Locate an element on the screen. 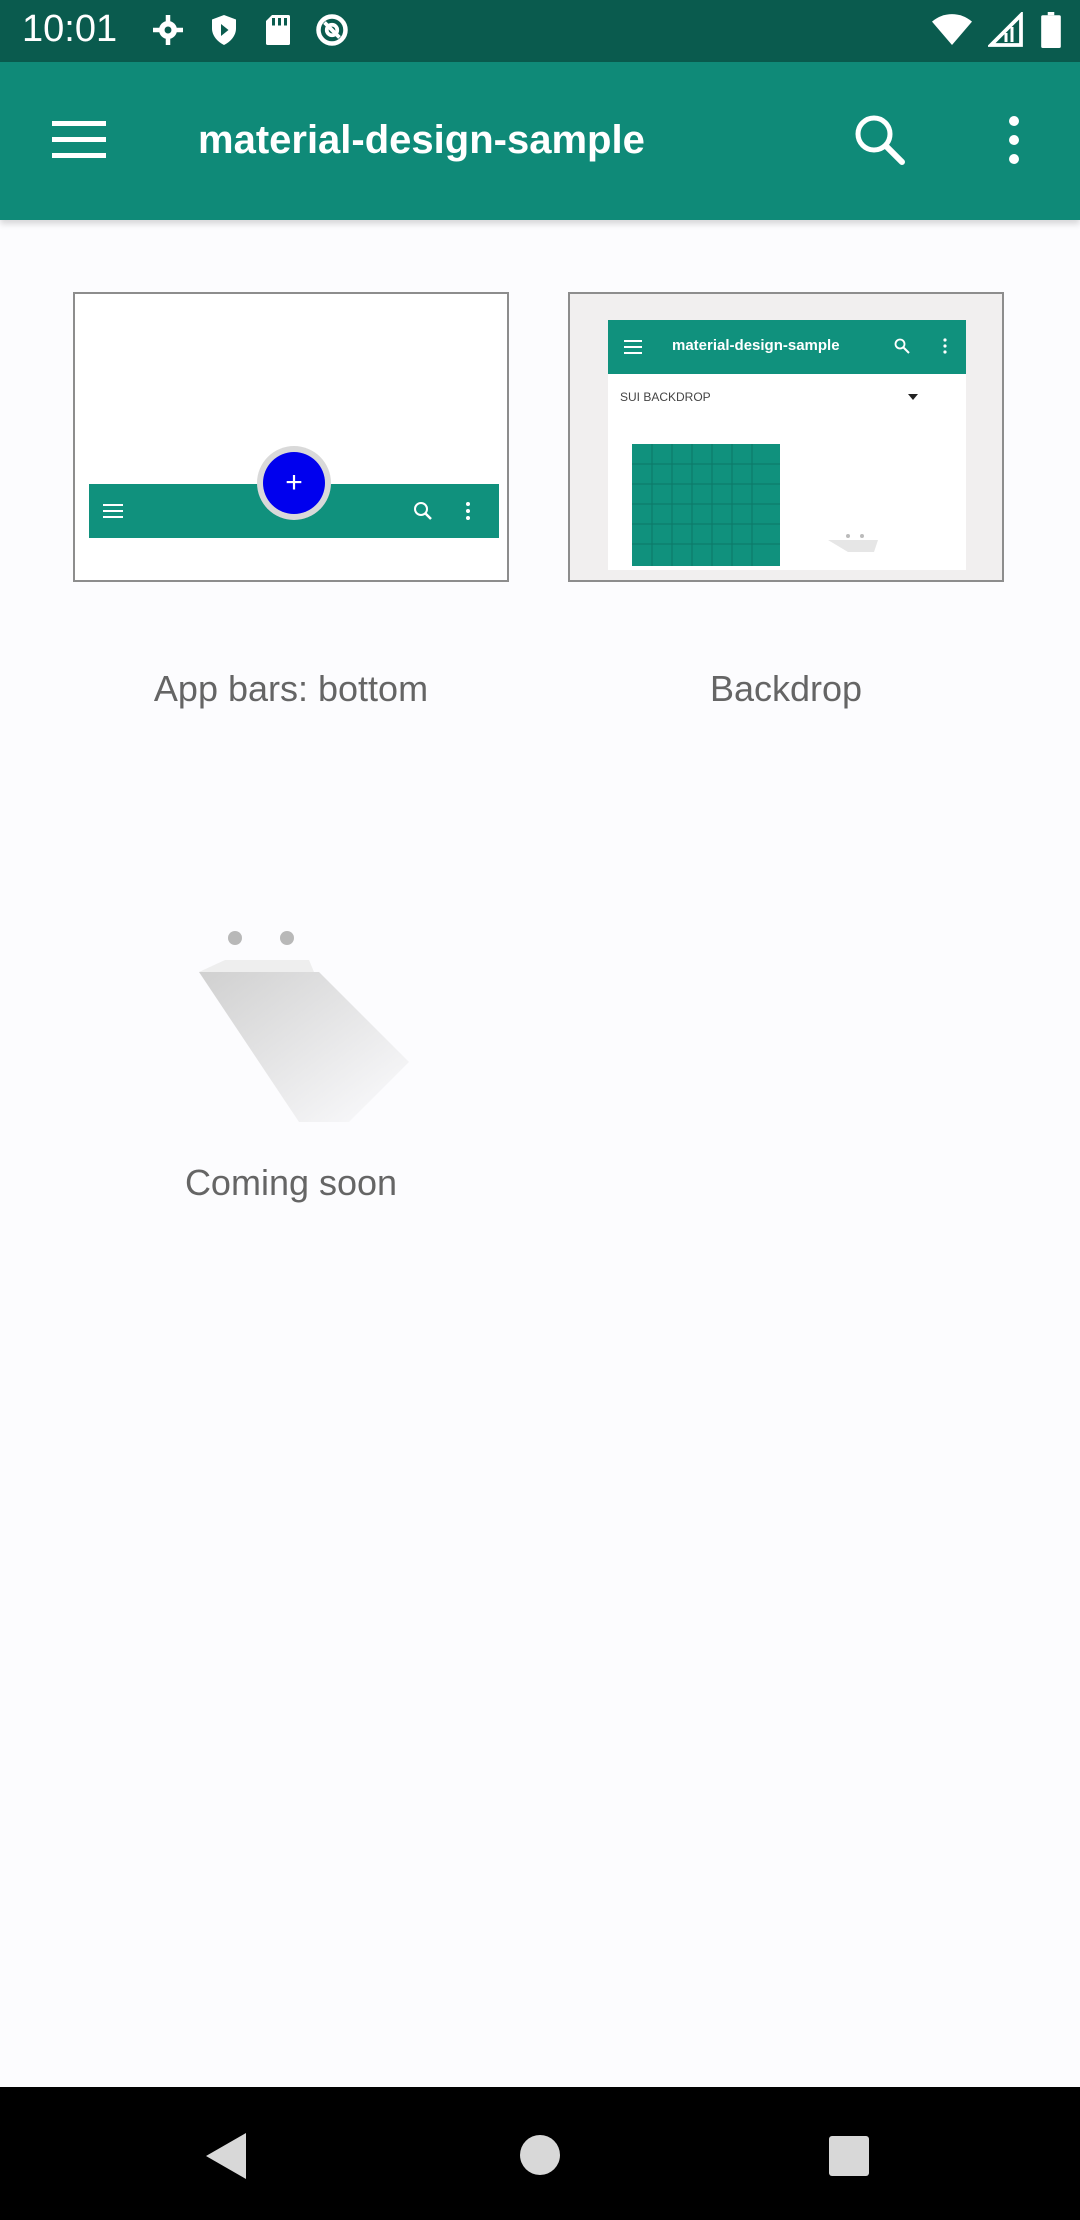 The width and height of the screenshot is (1080, 2220). status-time: 10:01 is located at coordinates (70, 29).